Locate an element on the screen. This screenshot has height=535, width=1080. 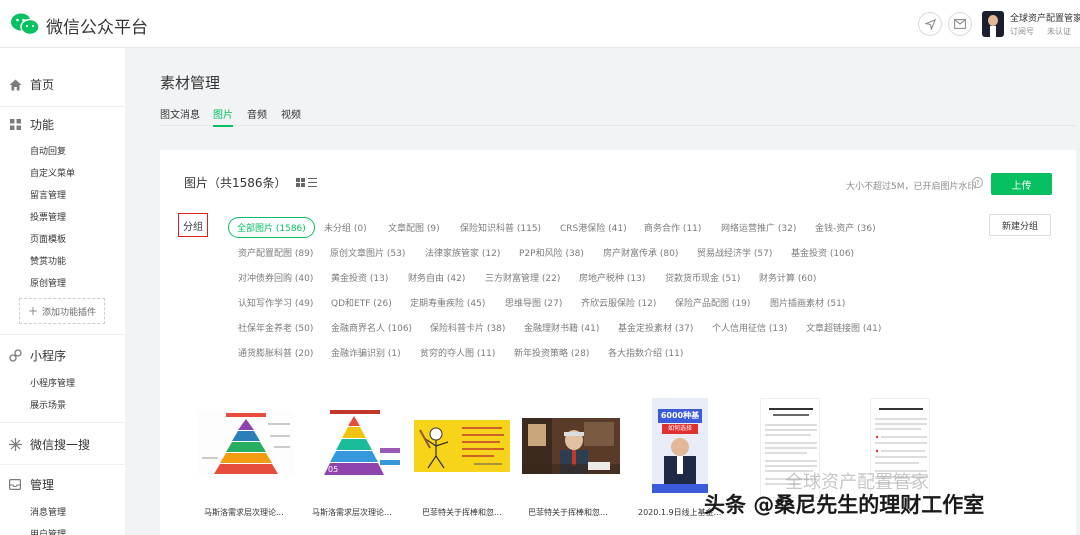
new-group-button: 新建分组 is located at coordinates (1020, 225).